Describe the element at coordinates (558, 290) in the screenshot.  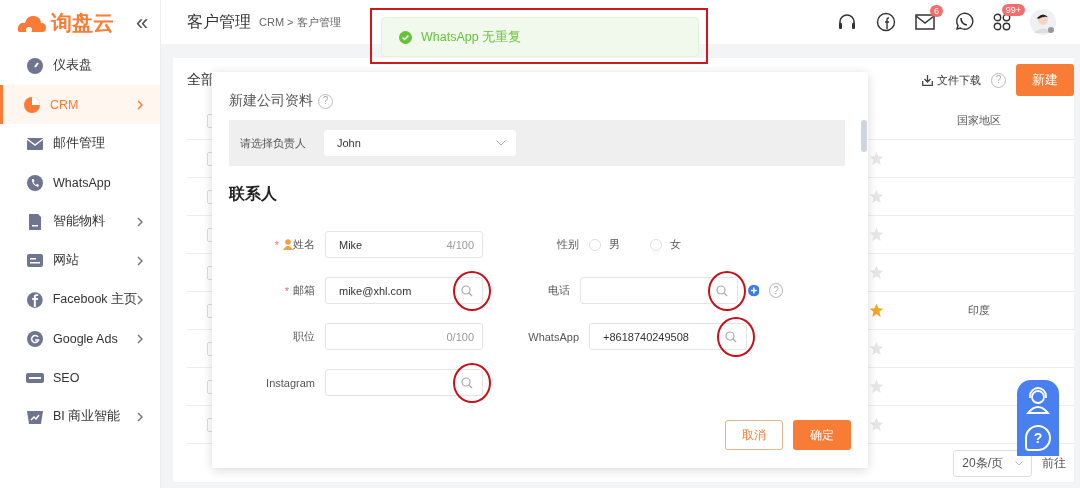
I see `field-label: 电话` at that location.